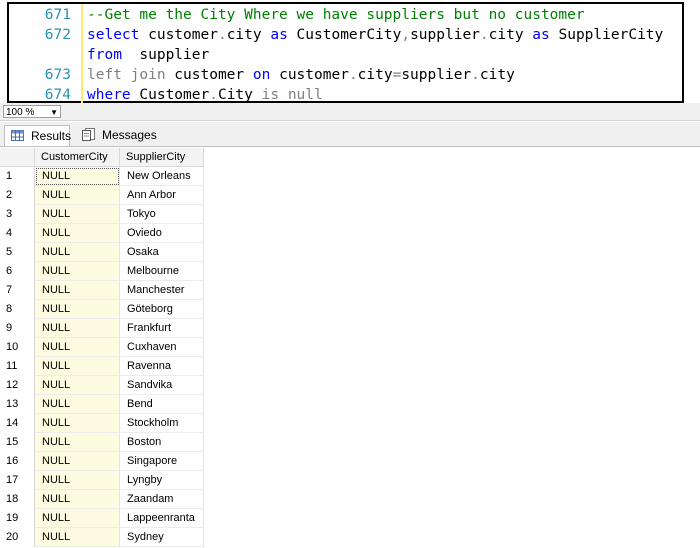 The height and width of the screenshot is (548, 700). Describe the element at coordinates (17, 176) in the screenshot. I see `row-number: 1` at that location.